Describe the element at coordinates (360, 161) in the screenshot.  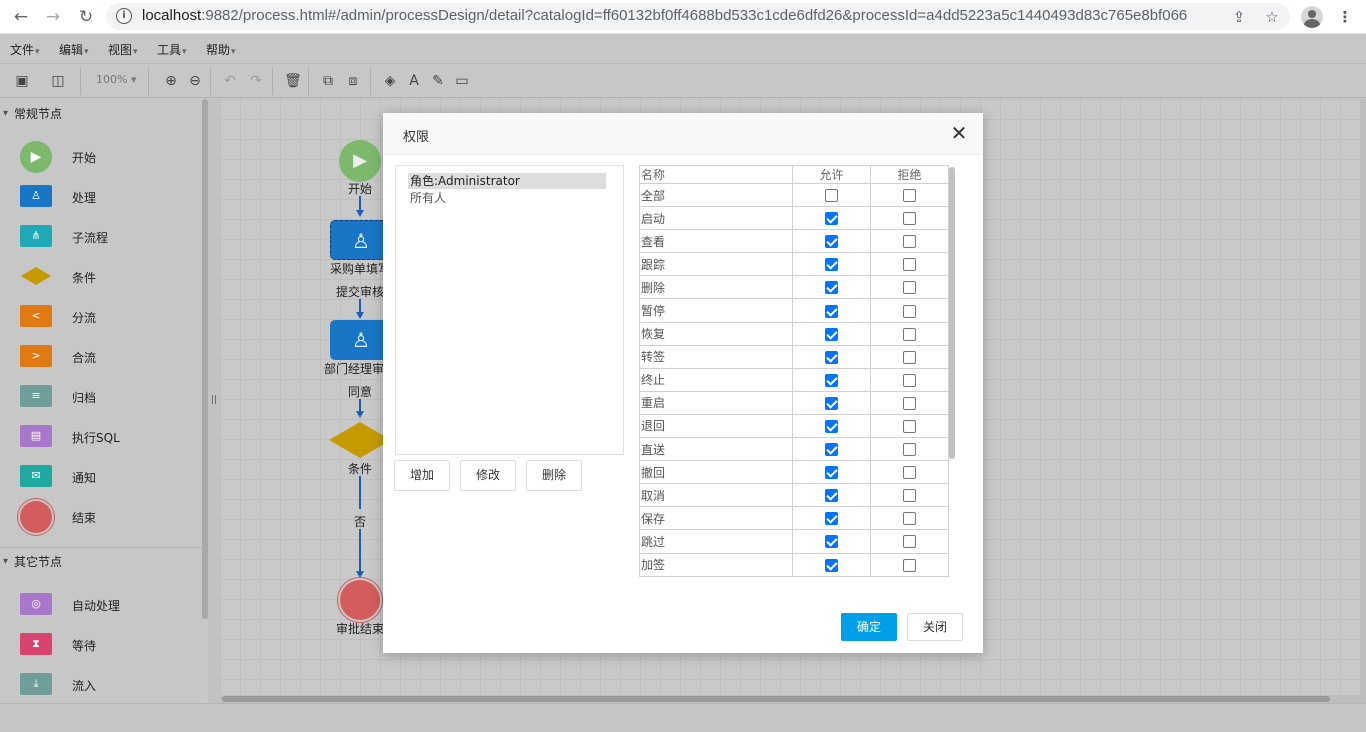
I see `flow-start-node: ▶` at that location.